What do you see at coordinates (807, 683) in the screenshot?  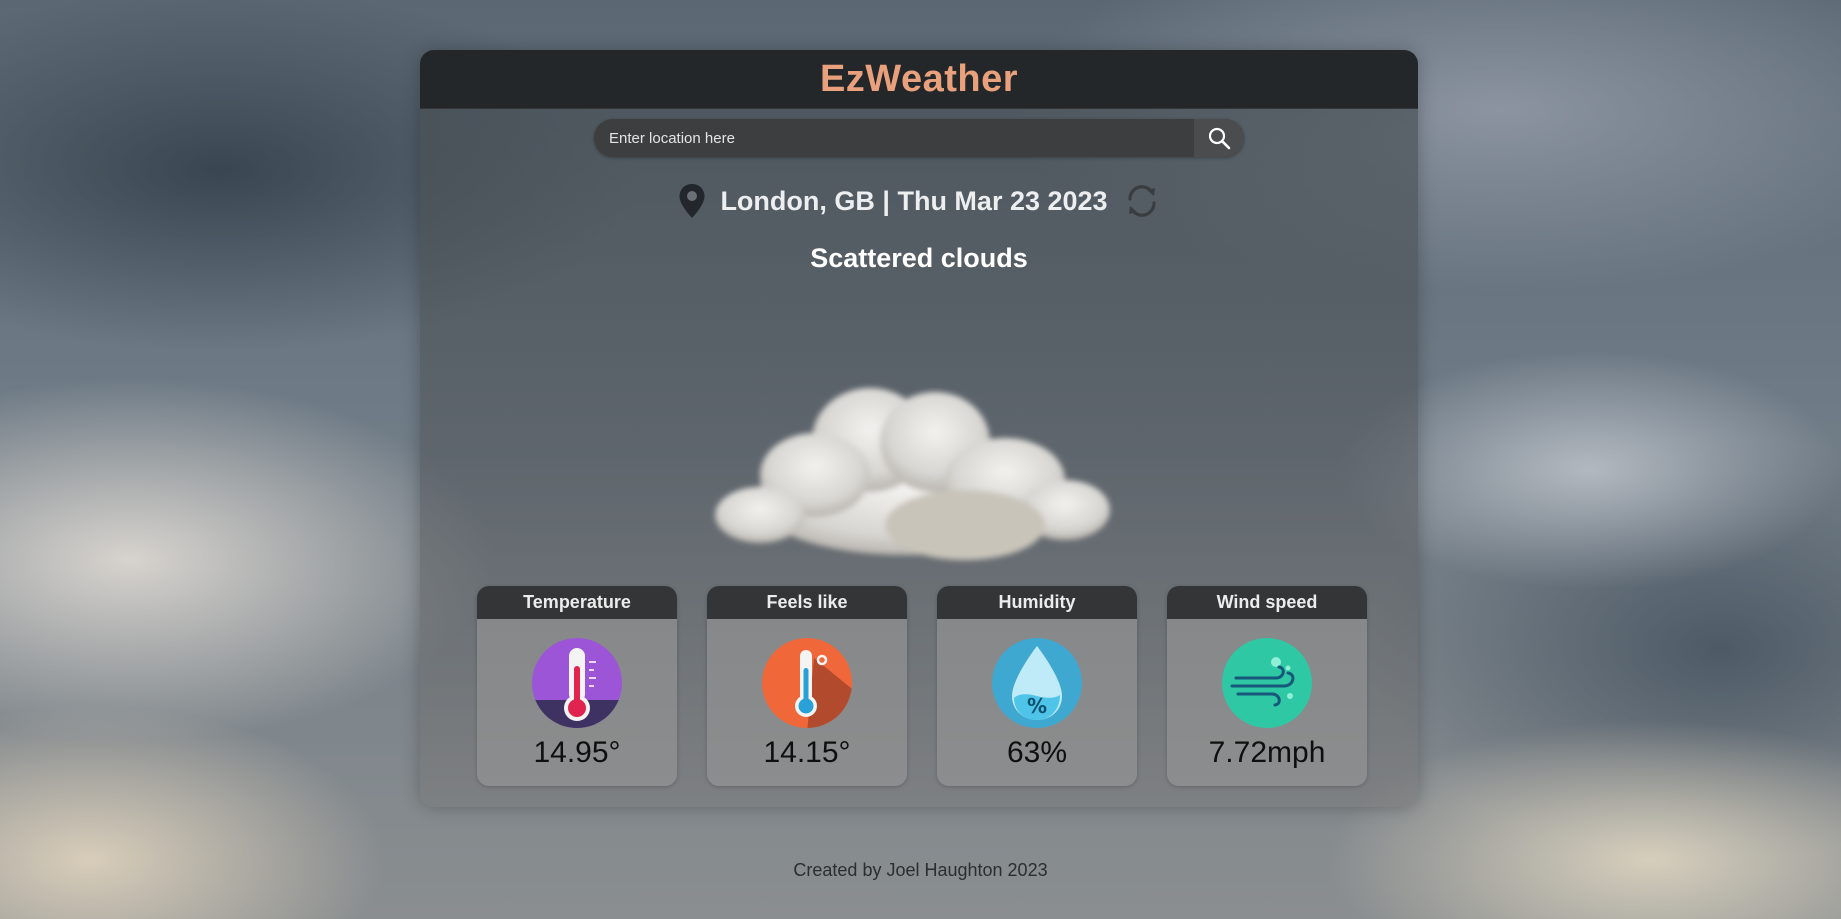 I see `feels-like-thermometer-icon` at bounding box center [807, 683].